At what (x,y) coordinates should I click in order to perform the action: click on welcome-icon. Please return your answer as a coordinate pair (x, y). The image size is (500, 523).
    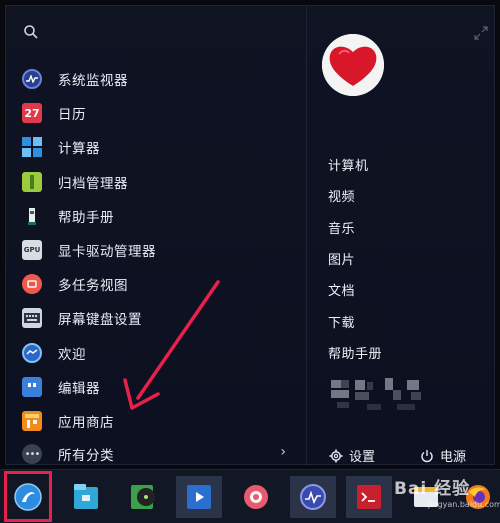
    Looking at the image, I should click on (32, 352).